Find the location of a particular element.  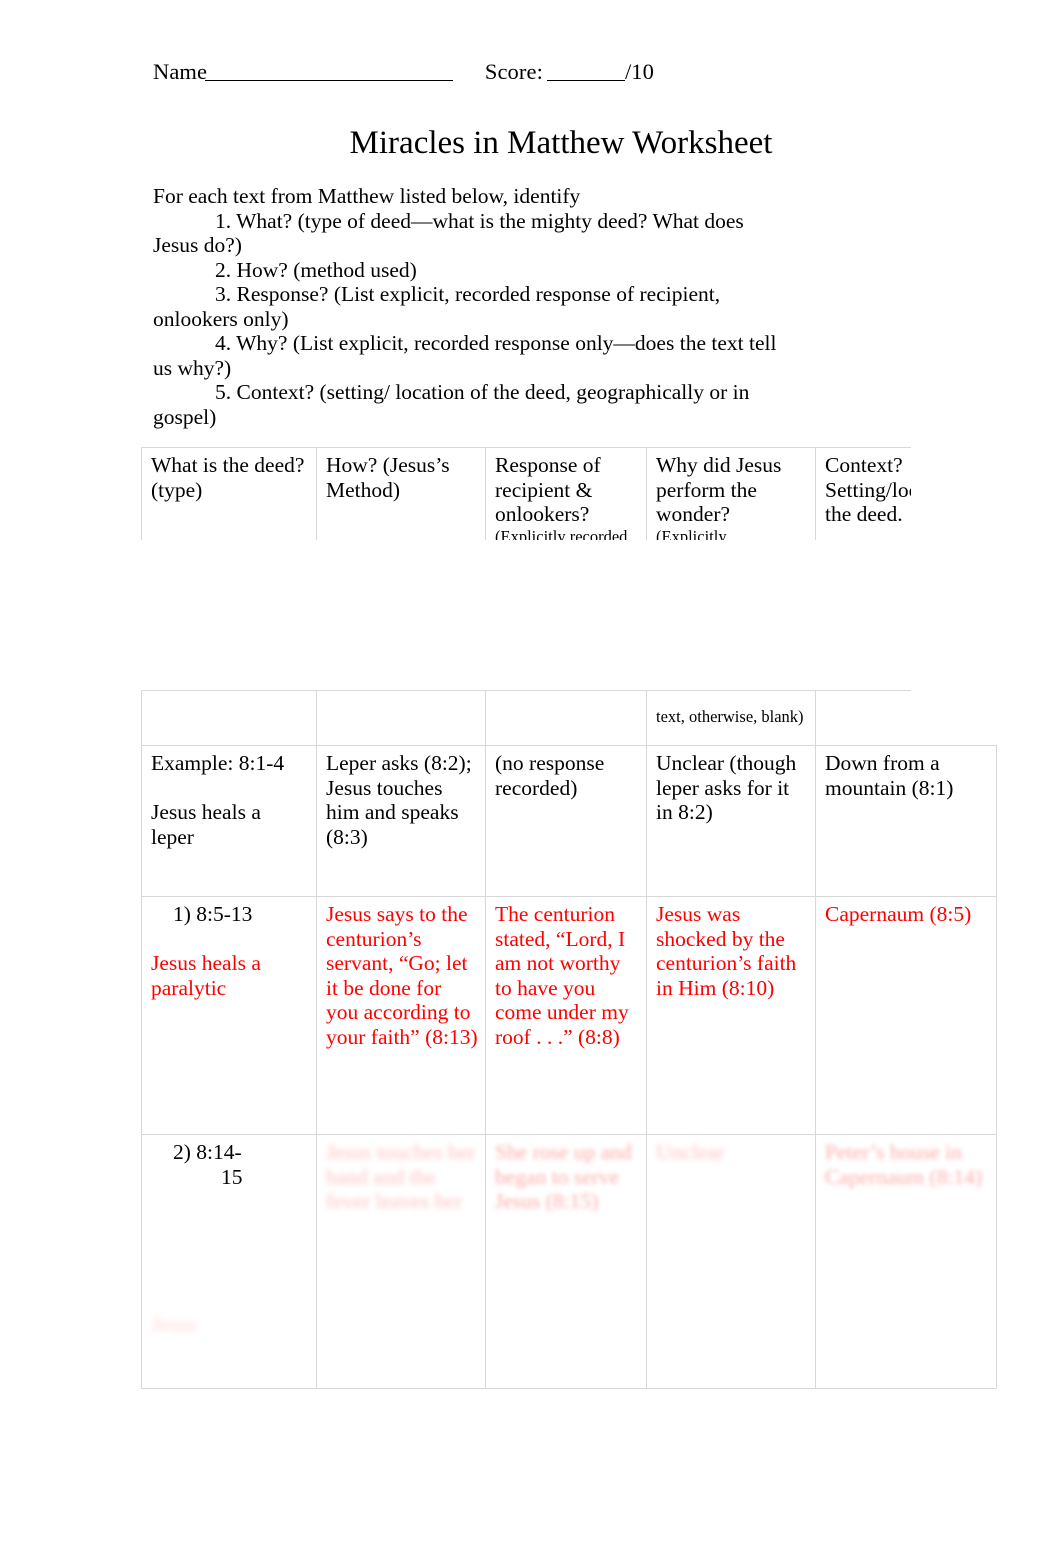

row-1-cell-context: Capernaum (8:5) is located at coordinates (906, 1015).